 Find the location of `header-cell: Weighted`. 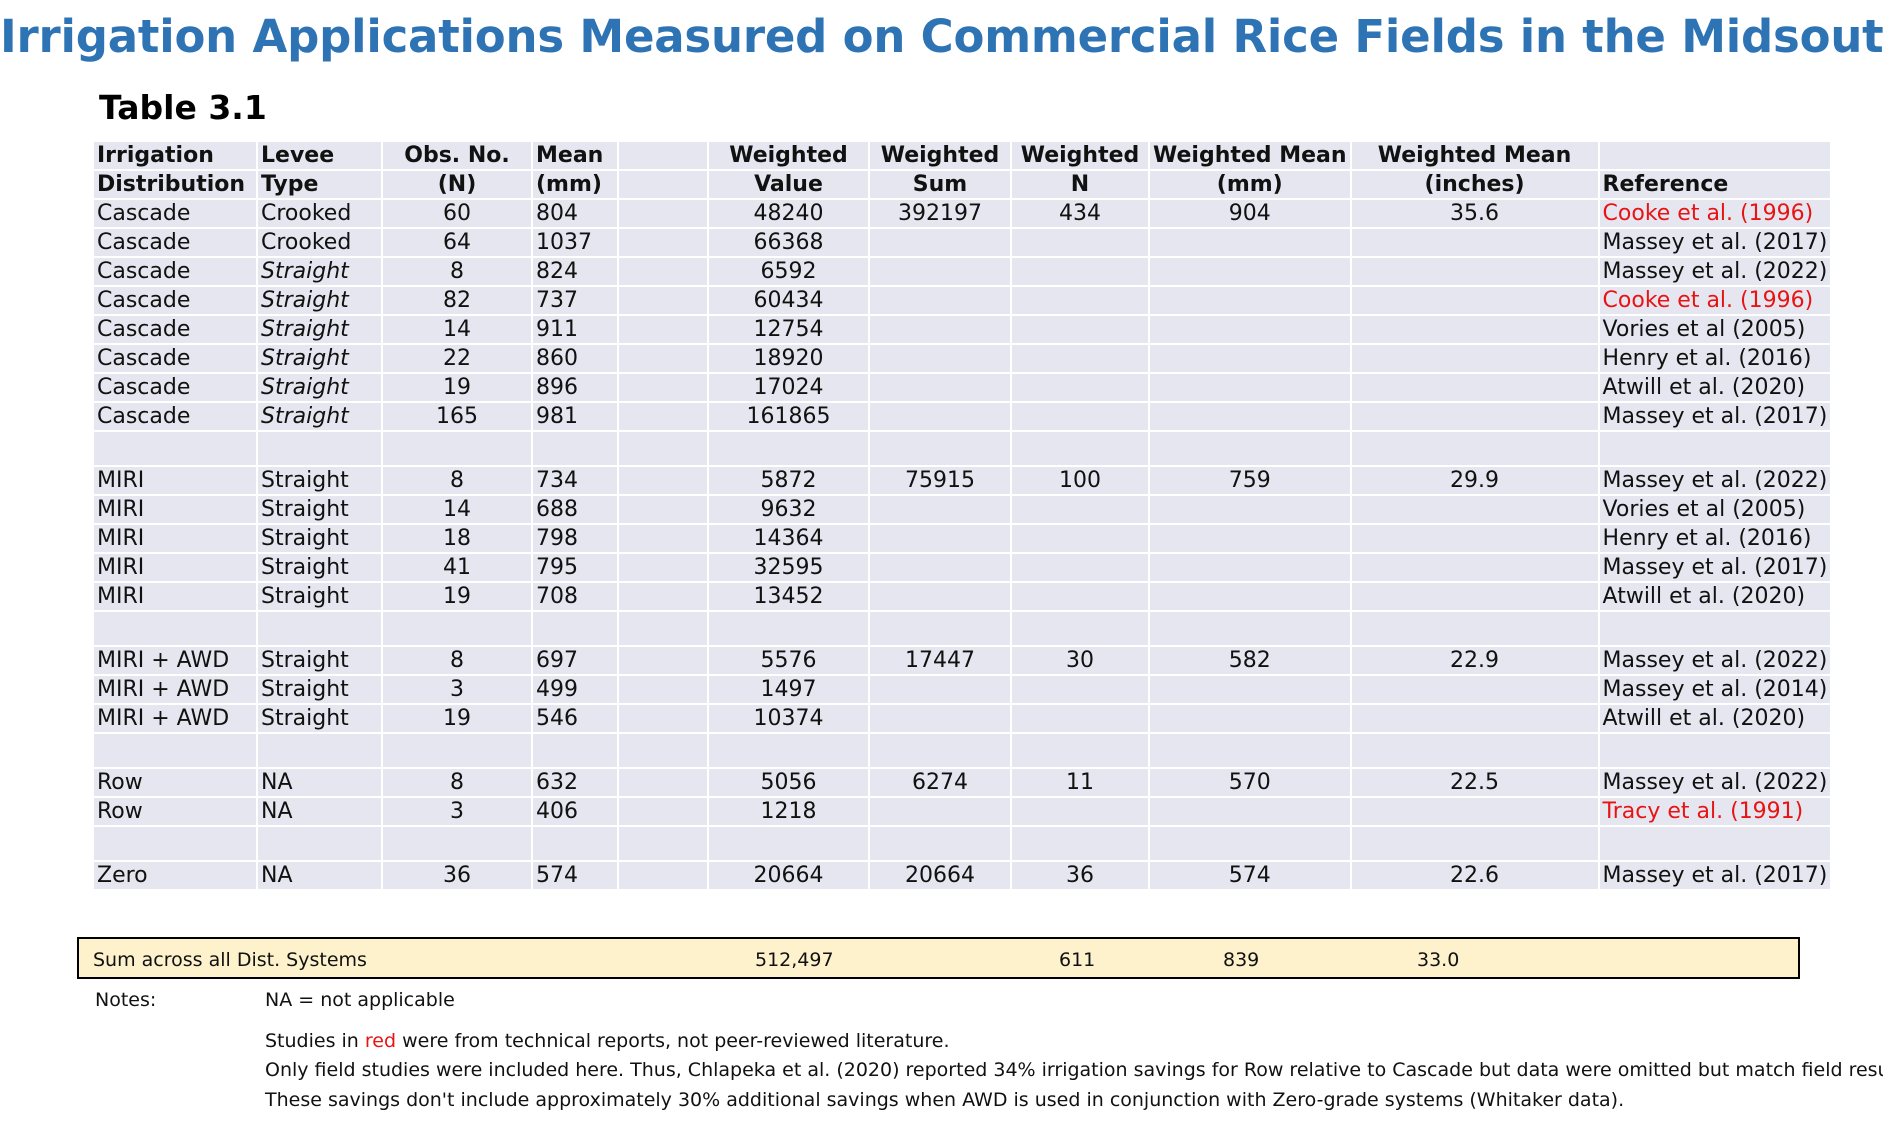

header-cell: Weighted is located at coordinates (788, 155).